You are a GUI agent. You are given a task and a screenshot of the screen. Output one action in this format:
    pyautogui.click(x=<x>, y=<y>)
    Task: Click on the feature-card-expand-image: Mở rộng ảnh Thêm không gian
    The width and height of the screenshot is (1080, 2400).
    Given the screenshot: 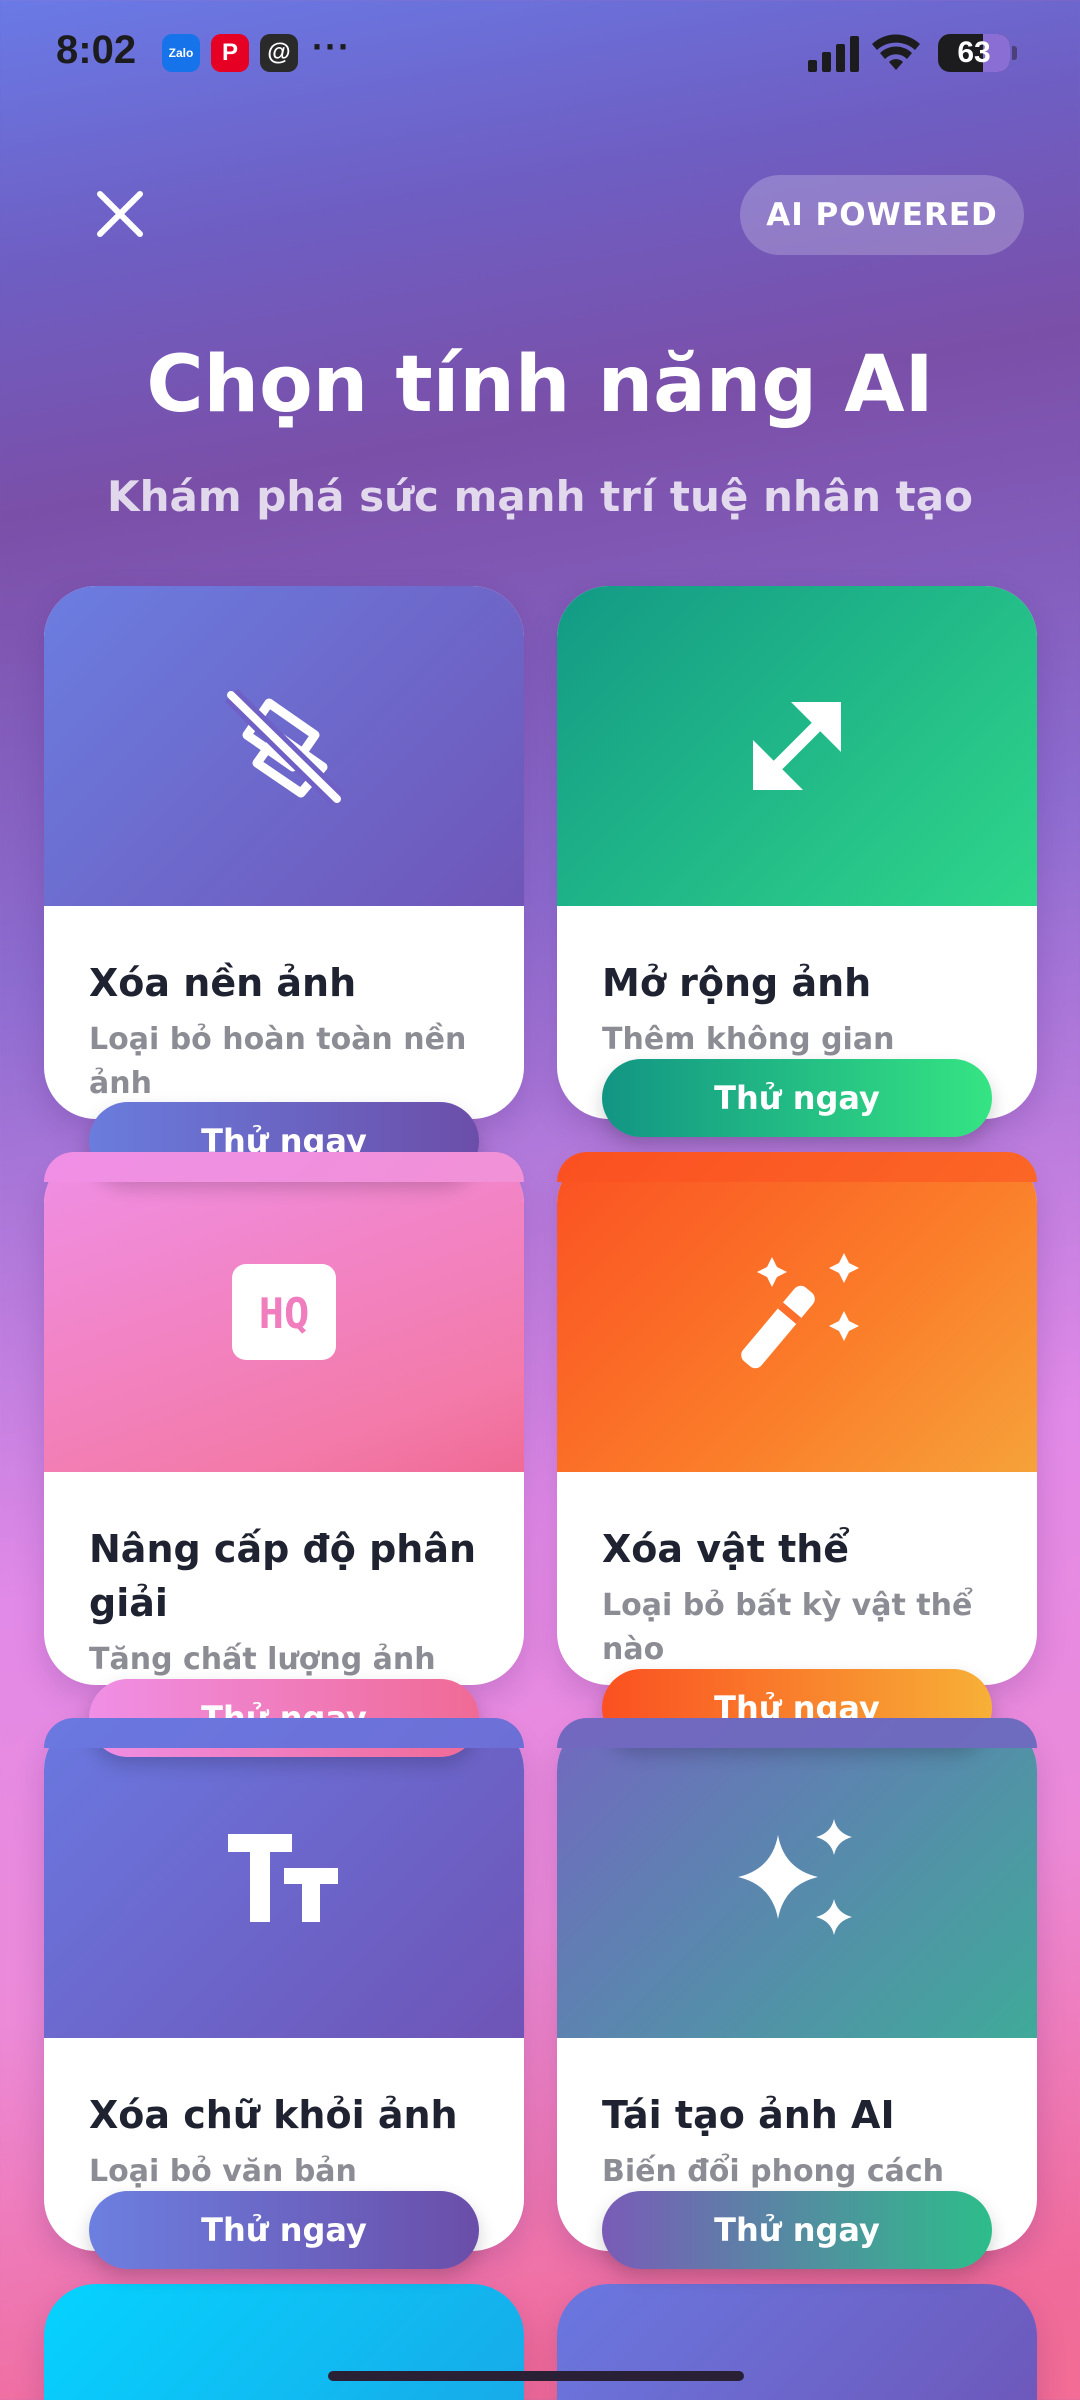 What is the action you would take?
    pyautogui.click(x=797, y=852)
    